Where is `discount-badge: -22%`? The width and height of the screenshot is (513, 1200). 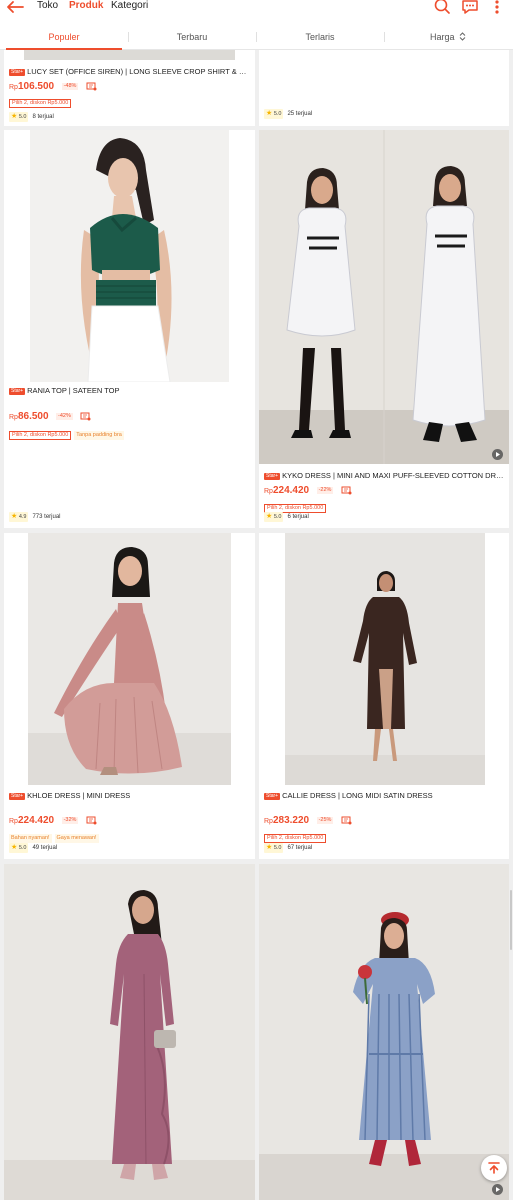
discount-badge: -22% is located at coordinates (325, 491).